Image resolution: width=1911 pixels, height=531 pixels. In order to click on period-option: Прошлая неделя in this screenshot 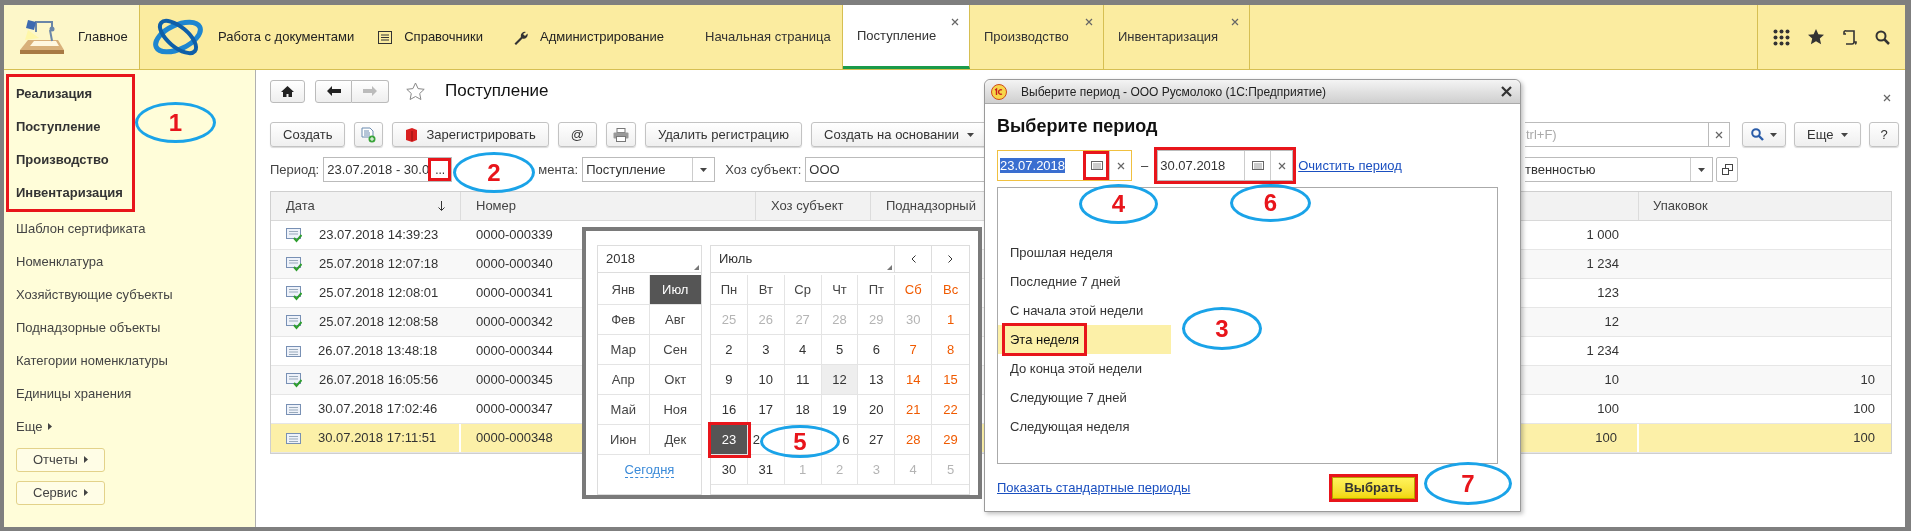, I will do `click(1061, 252)`.